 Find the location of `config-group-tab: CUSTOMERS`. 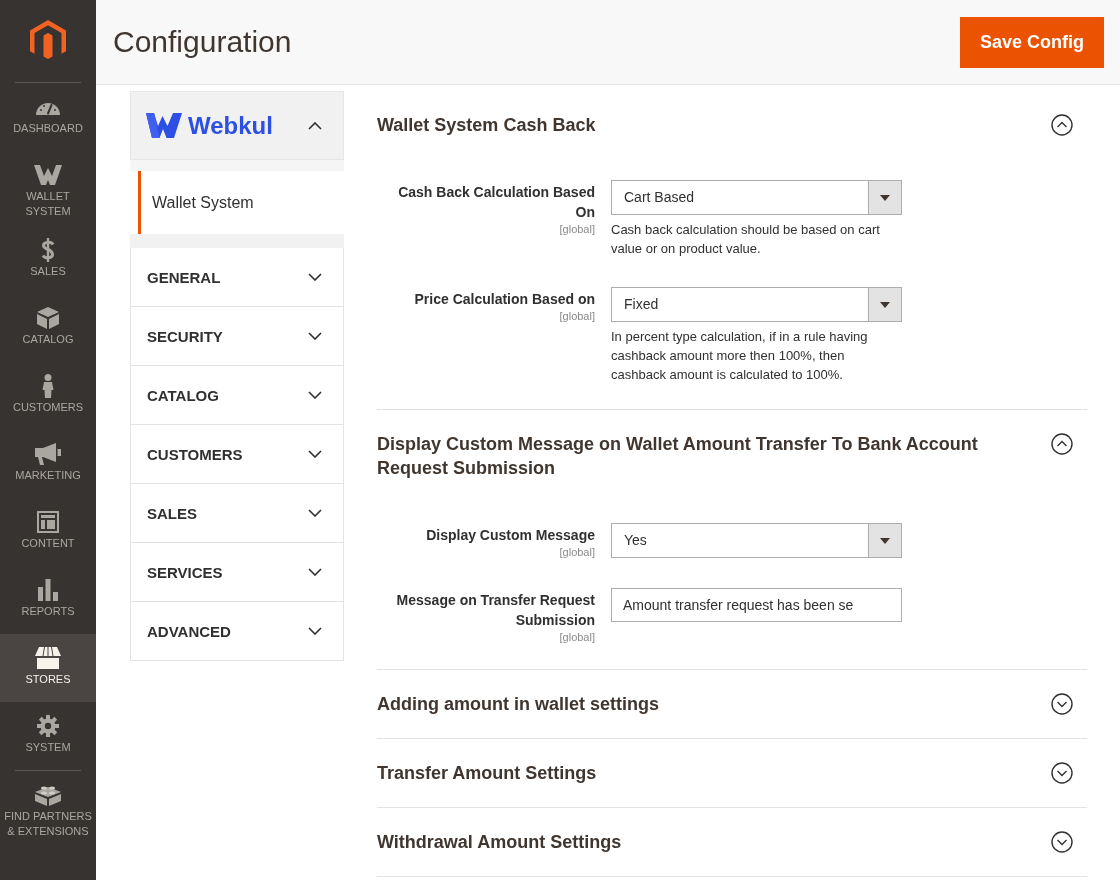

config-group-tab: CUSTOMERS is located at coordinates (237, 454).